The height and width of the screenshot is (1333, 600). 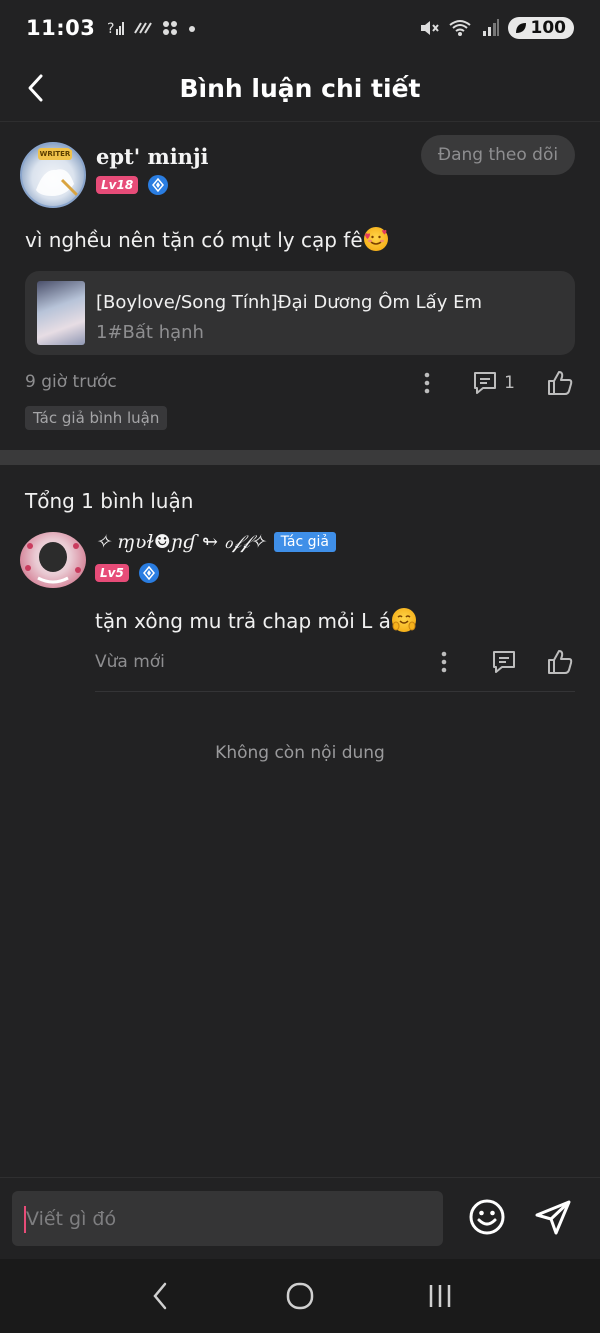 I want to click on signal-question-icon: ?, so click(x=116, y=29).